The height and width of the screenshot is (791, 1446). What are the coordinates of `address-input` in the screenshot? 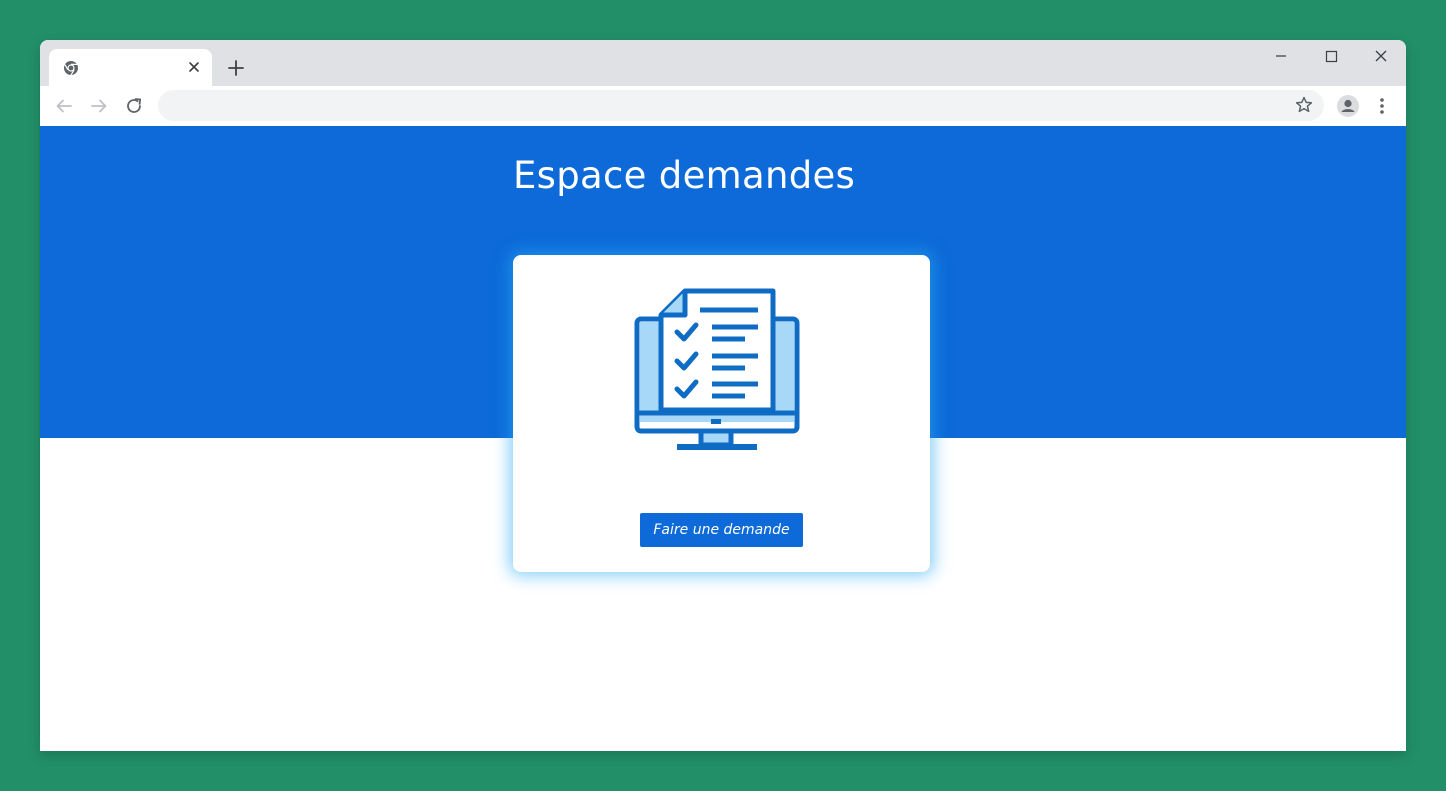 It's located at (726, 106).